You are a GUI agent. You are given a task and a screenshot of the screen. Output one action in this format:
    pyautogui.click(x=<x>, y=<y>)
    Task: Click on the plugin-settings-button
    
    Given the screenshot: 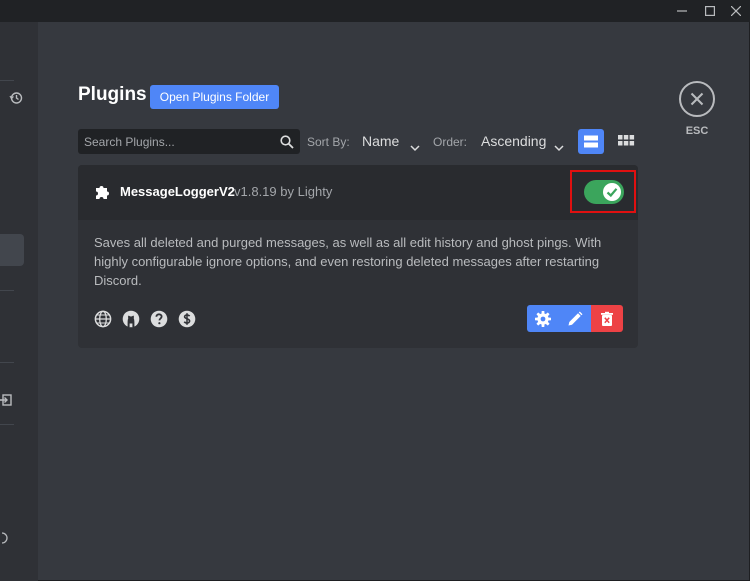 What is the action you would take?
    pyautogui.click(x=543, y=318)
    